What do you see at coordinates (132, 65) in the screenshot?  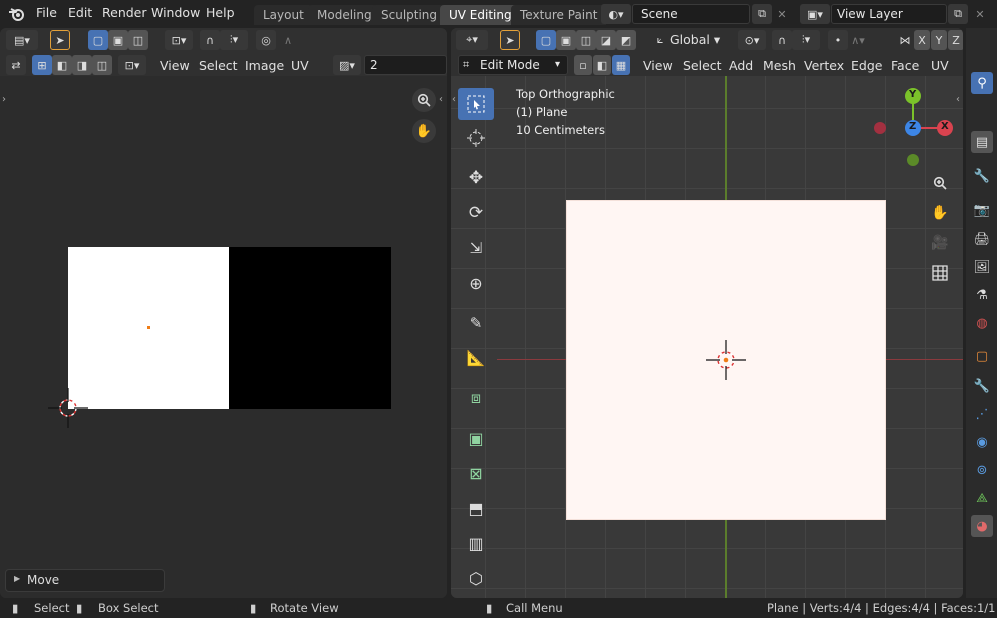 I see `sticky-select-icon: ⊡▾` at bounding box center [132, 65].